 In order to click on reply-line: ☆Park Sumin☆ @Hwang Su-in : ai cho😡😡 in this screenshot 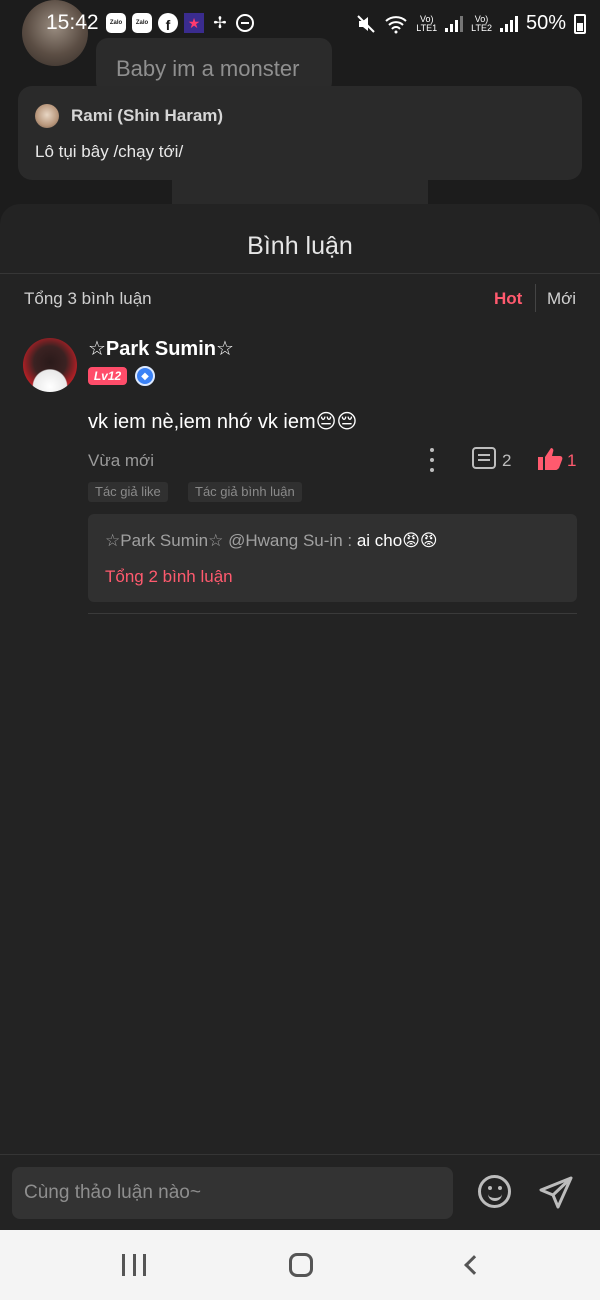, I will do `click(271, 541)`.